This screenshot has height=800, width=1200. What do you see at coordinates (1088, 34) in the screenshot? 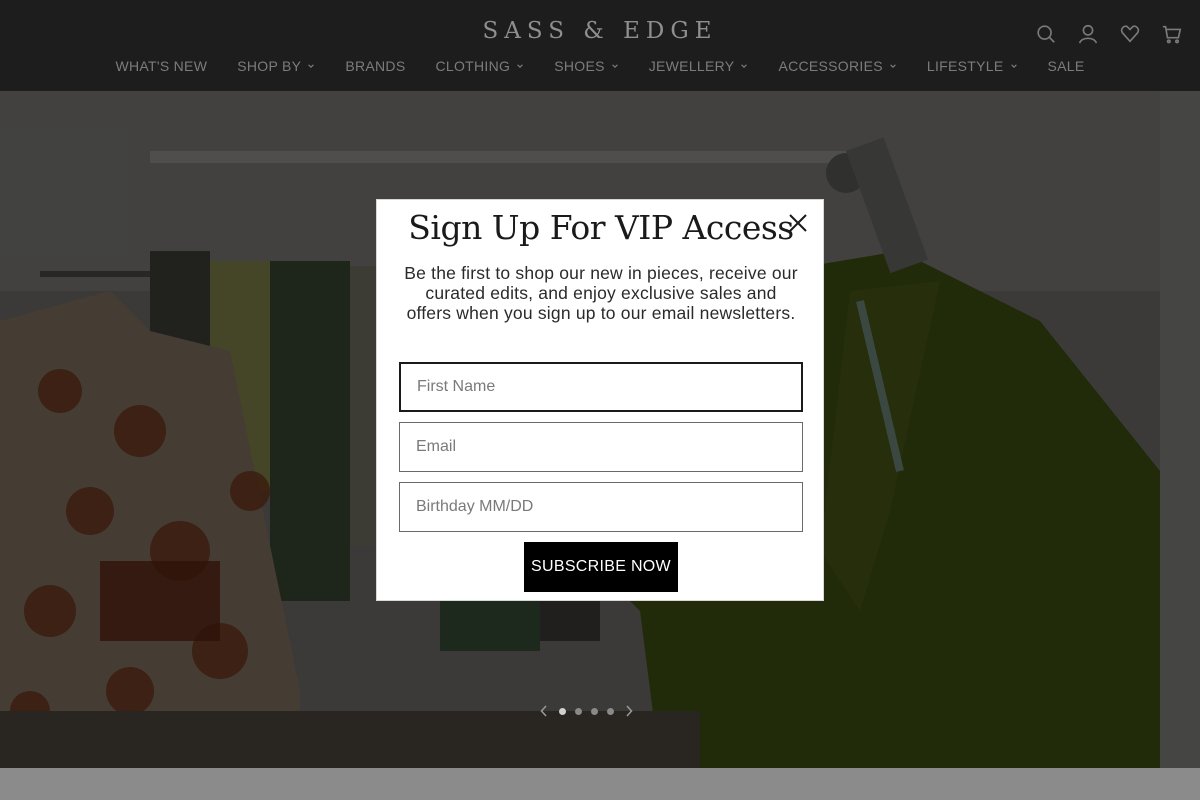
I see `account-icon` at bounding box center [1088, 34].